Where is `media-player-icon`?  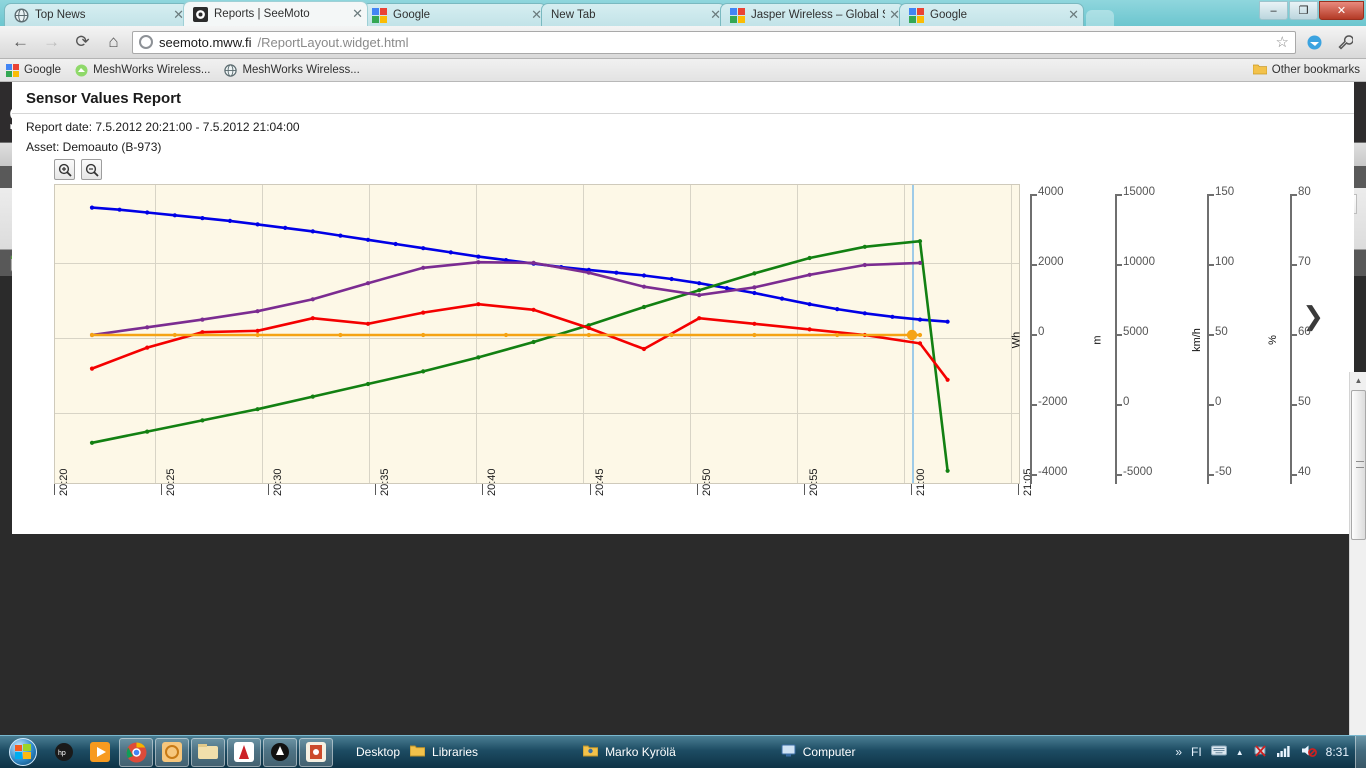
media-player-icon is located at coordinates (100, 752).